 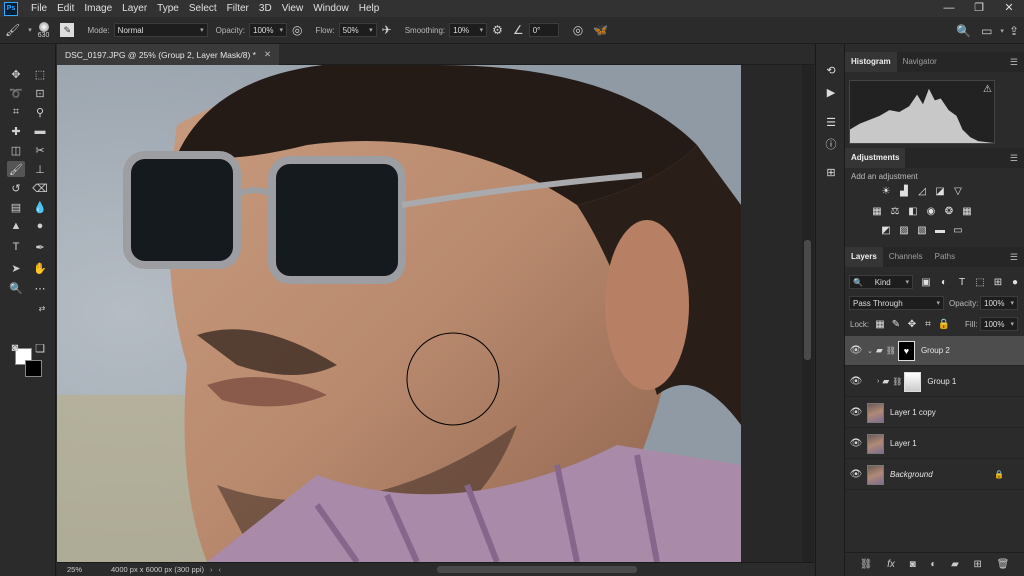 I want to click on bandage-tool-icon: ▬, so click(x=40, y=131).